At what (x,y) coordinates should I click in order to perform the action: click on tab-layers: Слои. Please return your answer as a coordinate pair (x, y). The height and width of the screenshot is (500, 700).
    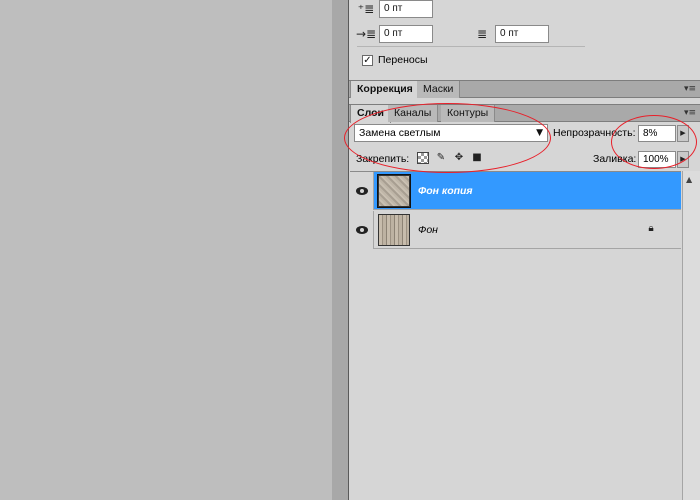
    Looking at the image, I should click on (370, 114).